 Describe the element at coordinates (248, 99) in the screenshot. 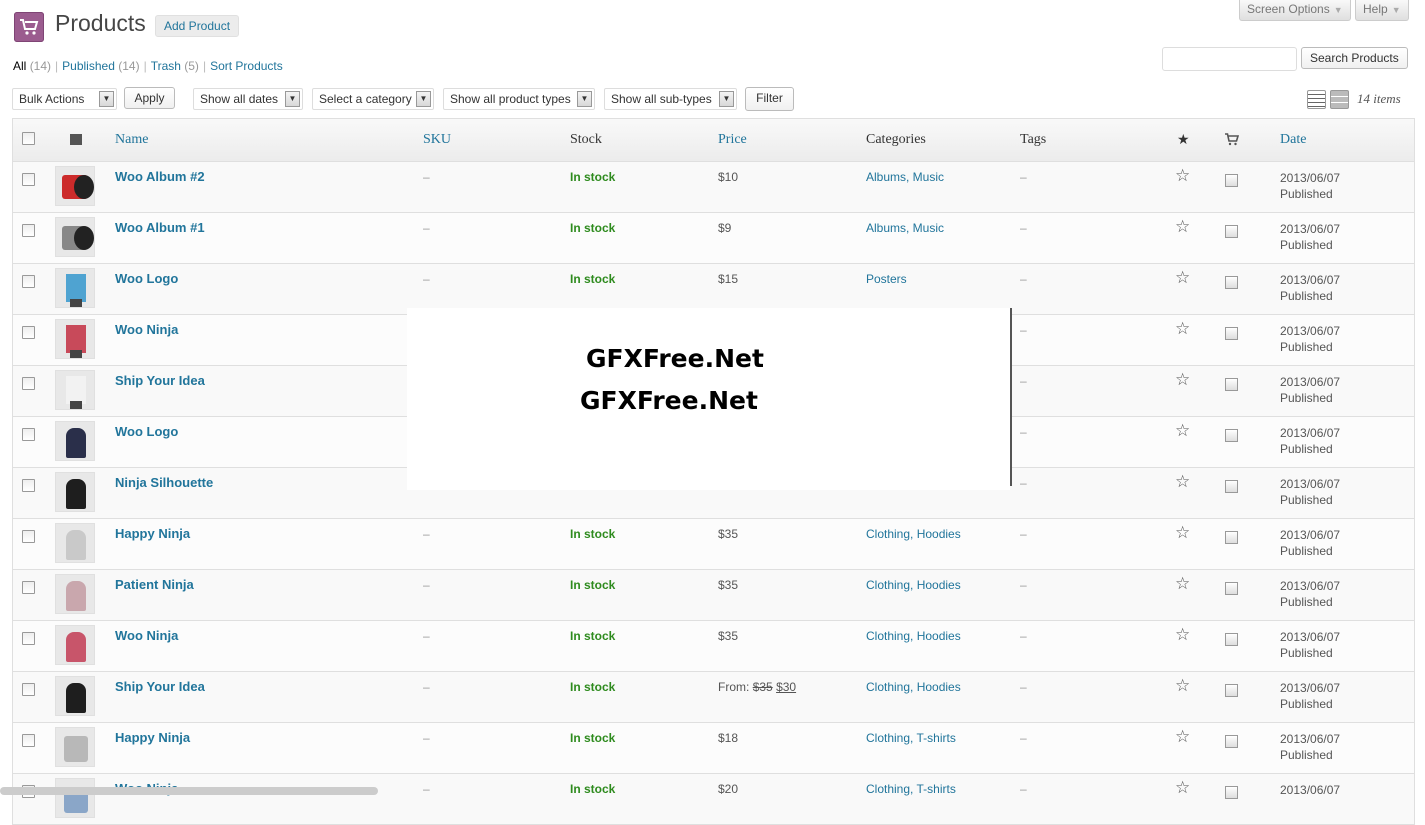

I see `date-filter-select: Show all dates ▼` at that location.